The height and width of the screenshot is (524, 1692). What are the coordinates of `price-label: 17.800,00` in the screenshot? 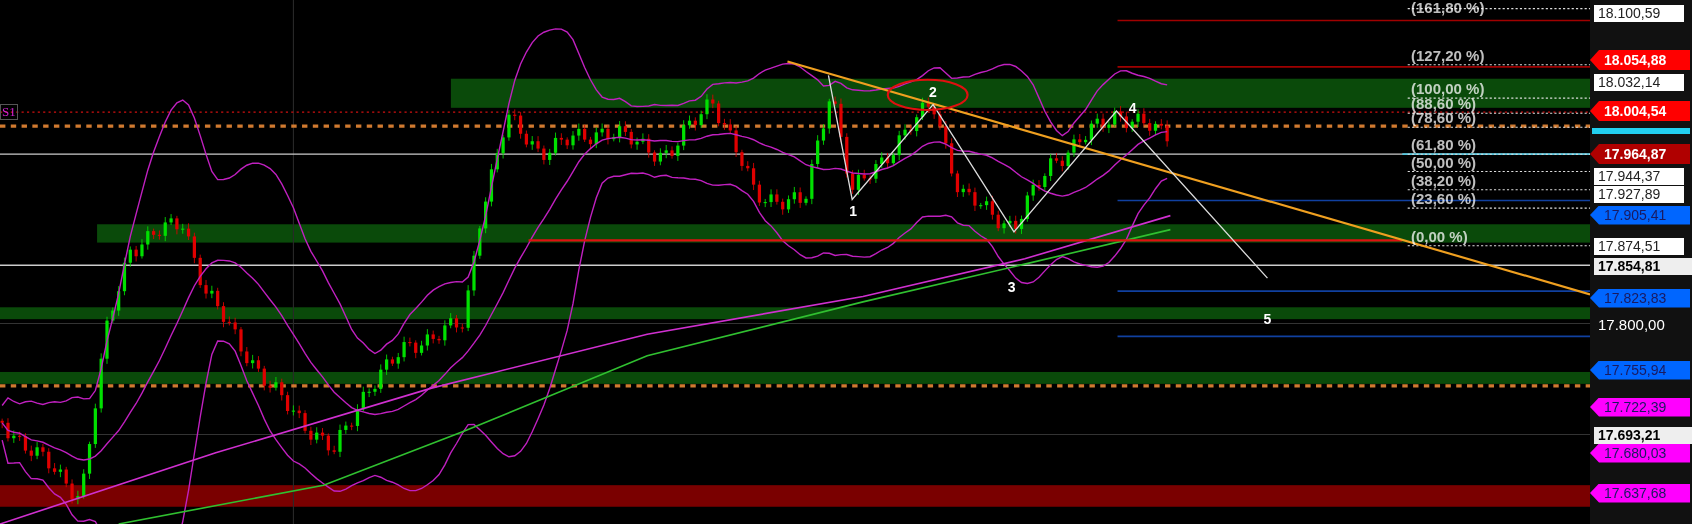 It's located at (1631, 324).